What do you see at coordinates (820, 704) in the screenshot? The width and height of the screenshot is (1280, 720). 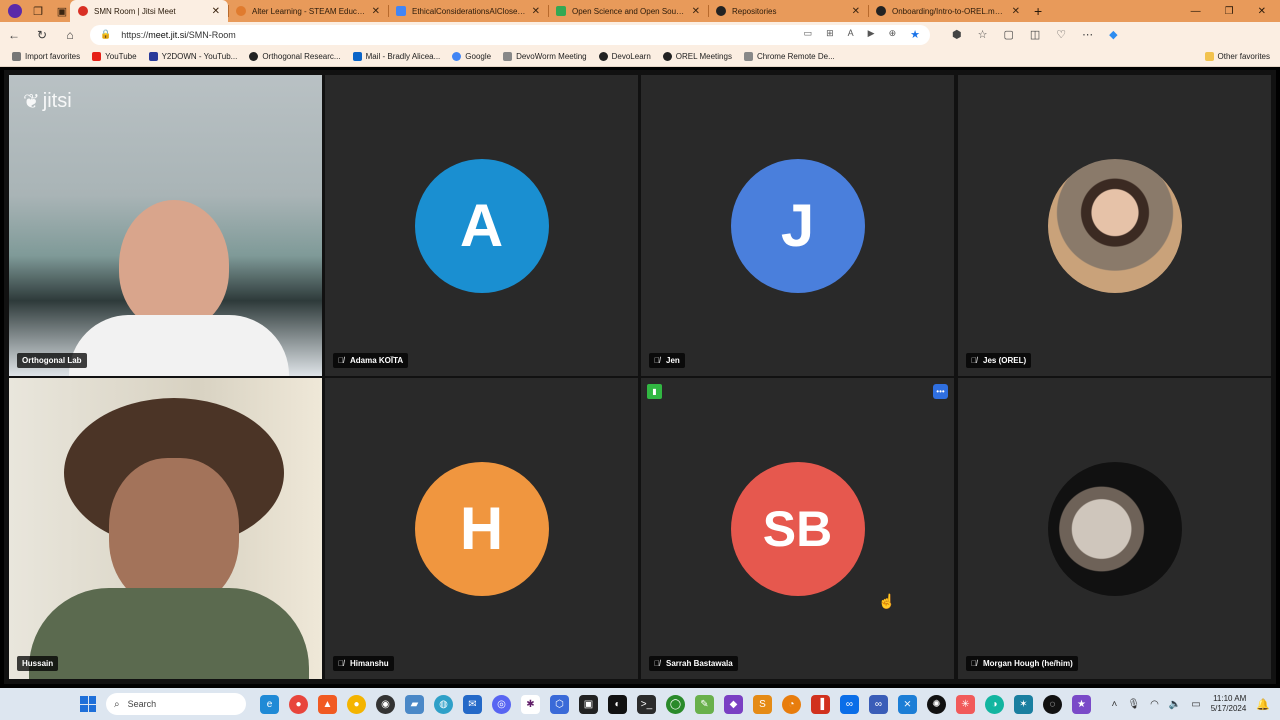 I see `reader-icon: ▐` at bounding box center [820, 704].